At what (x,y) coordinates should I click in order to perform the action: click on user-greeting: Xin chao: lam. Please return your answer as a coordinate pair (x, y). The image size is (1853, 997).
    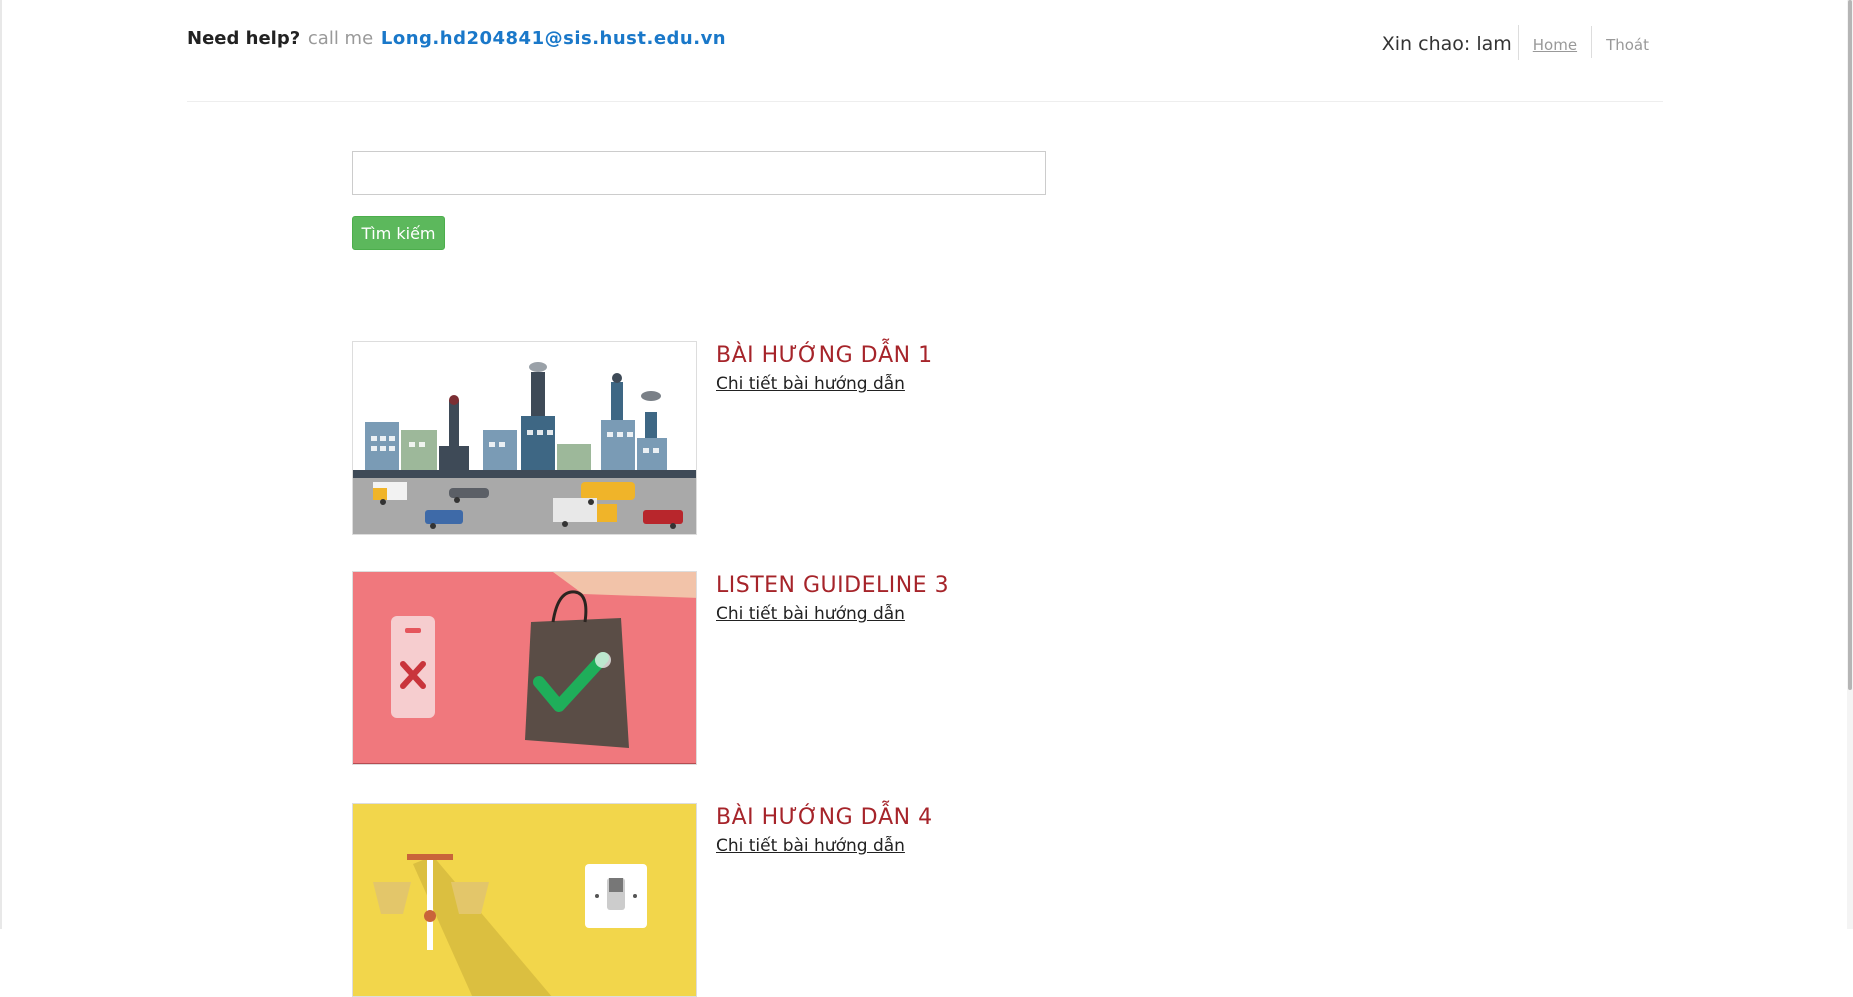
    Looking at the image, I should click on (1450, 42).